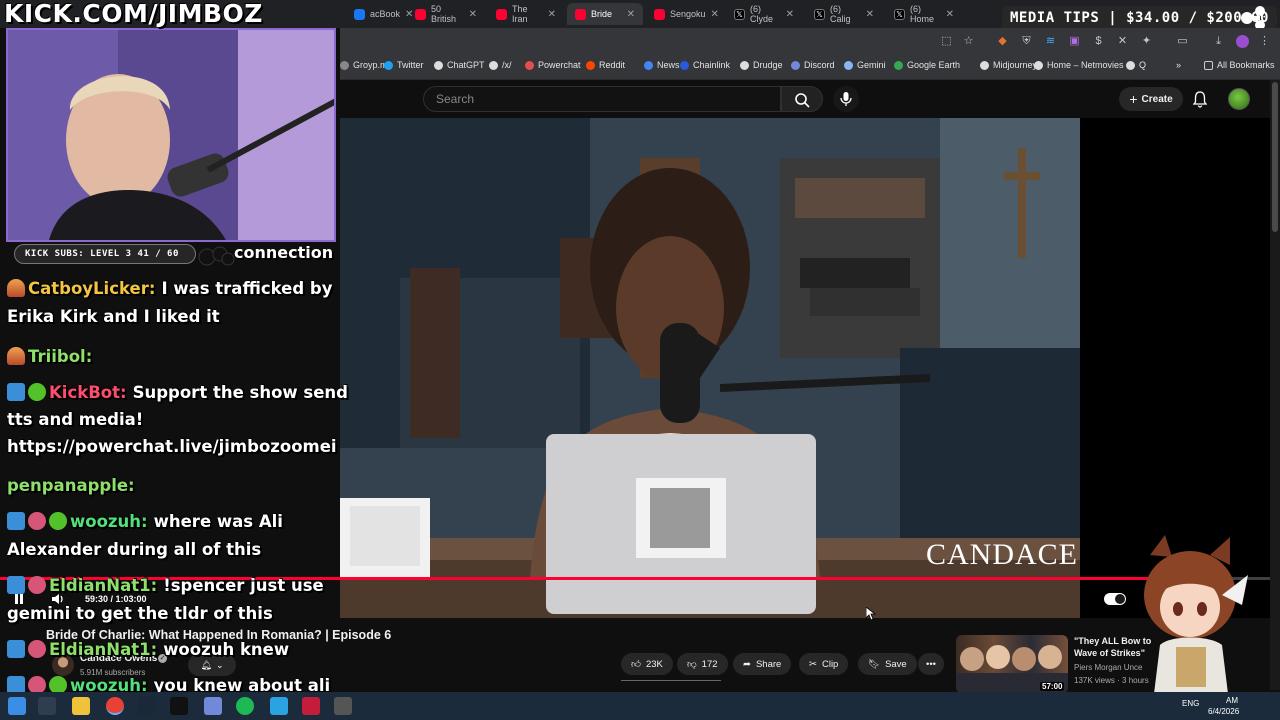 This screenshot has height=720, width=1280. I want to click on tray-time: AM, so click(1232, 700).